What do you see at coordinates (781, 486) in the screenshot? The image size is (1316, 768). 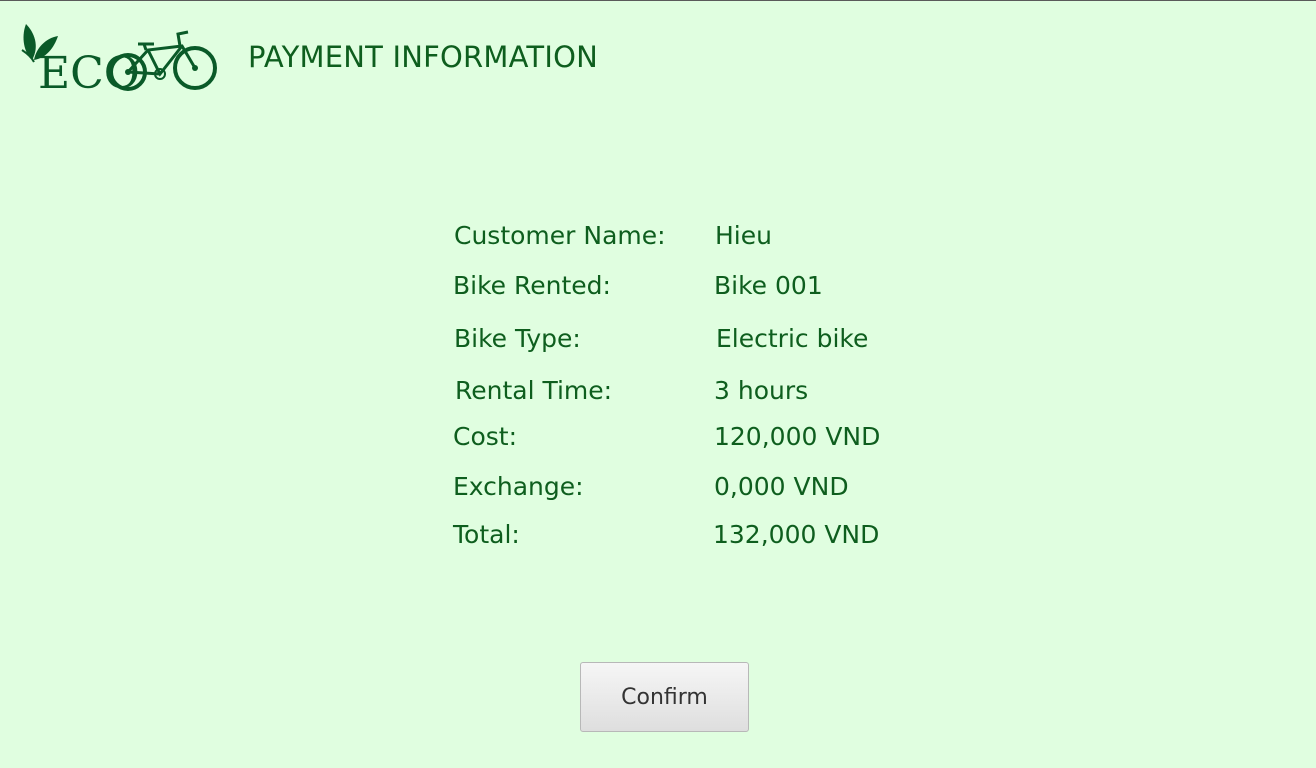 I see `exchange-value: 0,000 VND` at bounding box center [781, 486].